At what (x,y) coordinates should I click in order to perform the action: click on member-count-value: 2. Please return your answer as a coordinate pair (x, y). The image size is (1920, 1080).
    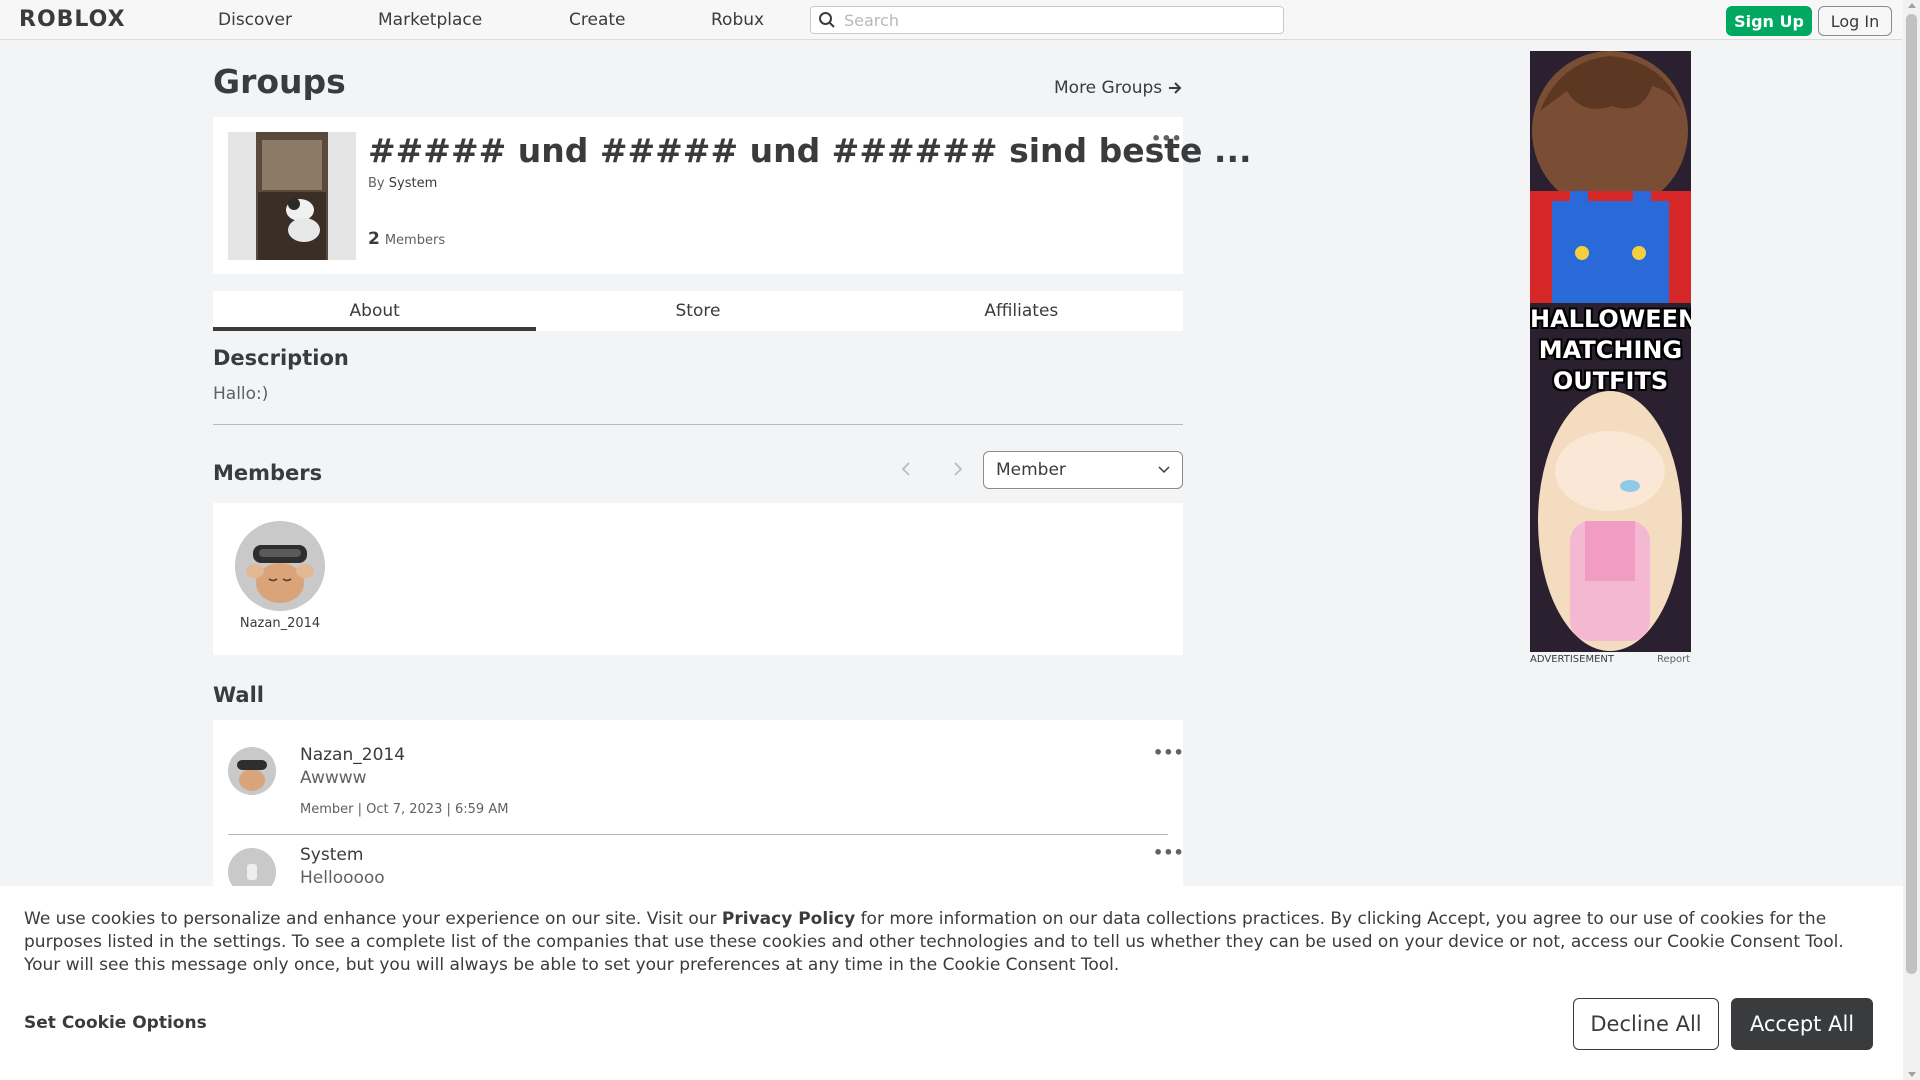
    Looking at the image, I should click on (374, 239).